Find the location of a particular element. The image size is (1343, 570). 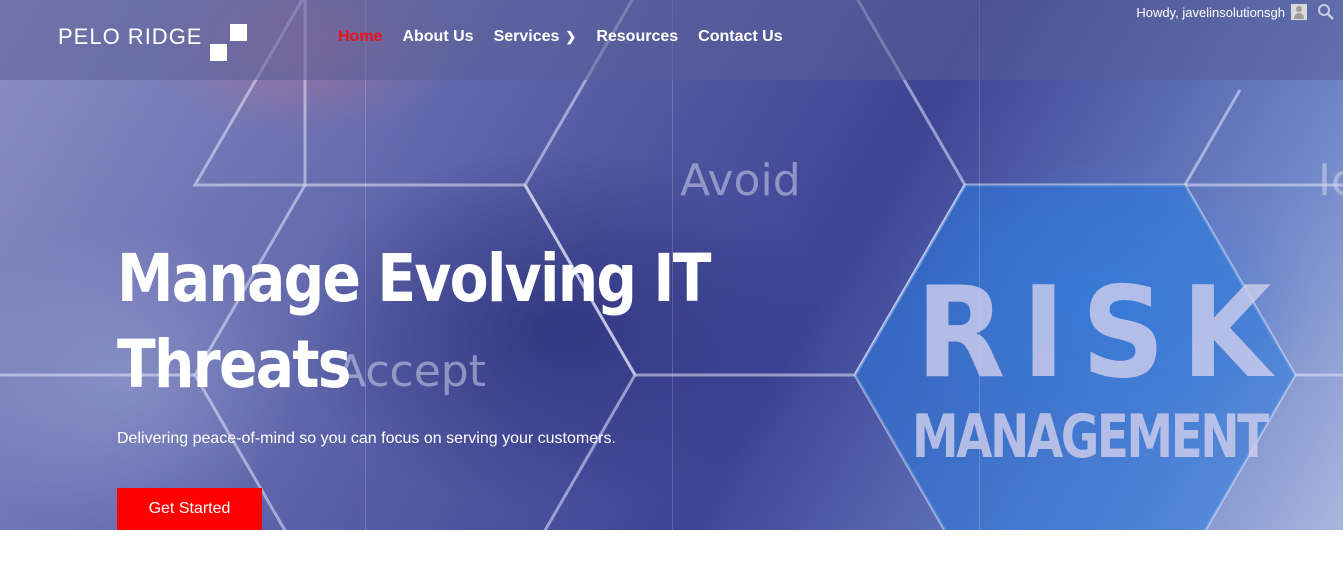

site-logo-text: PELO RIDGE is located at coordinates (130, 37).